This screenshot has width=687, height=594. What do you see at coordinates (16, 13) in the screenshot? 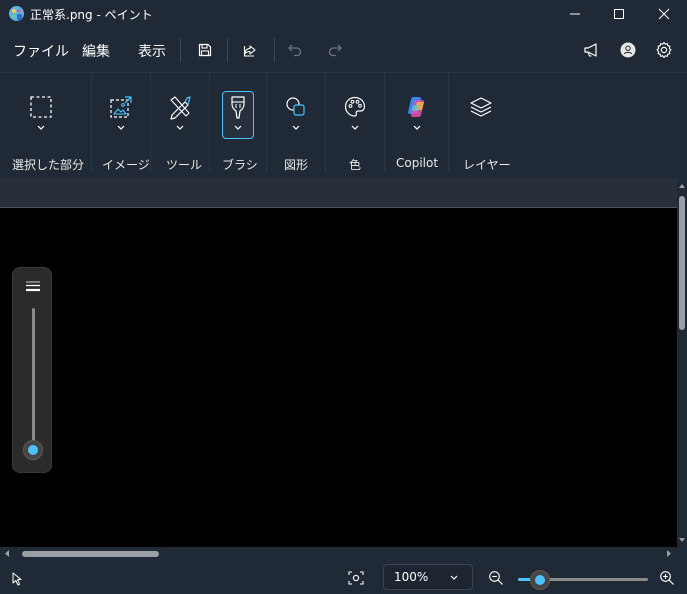
I see `paint-app-icon` at bounding box center [16, 13].